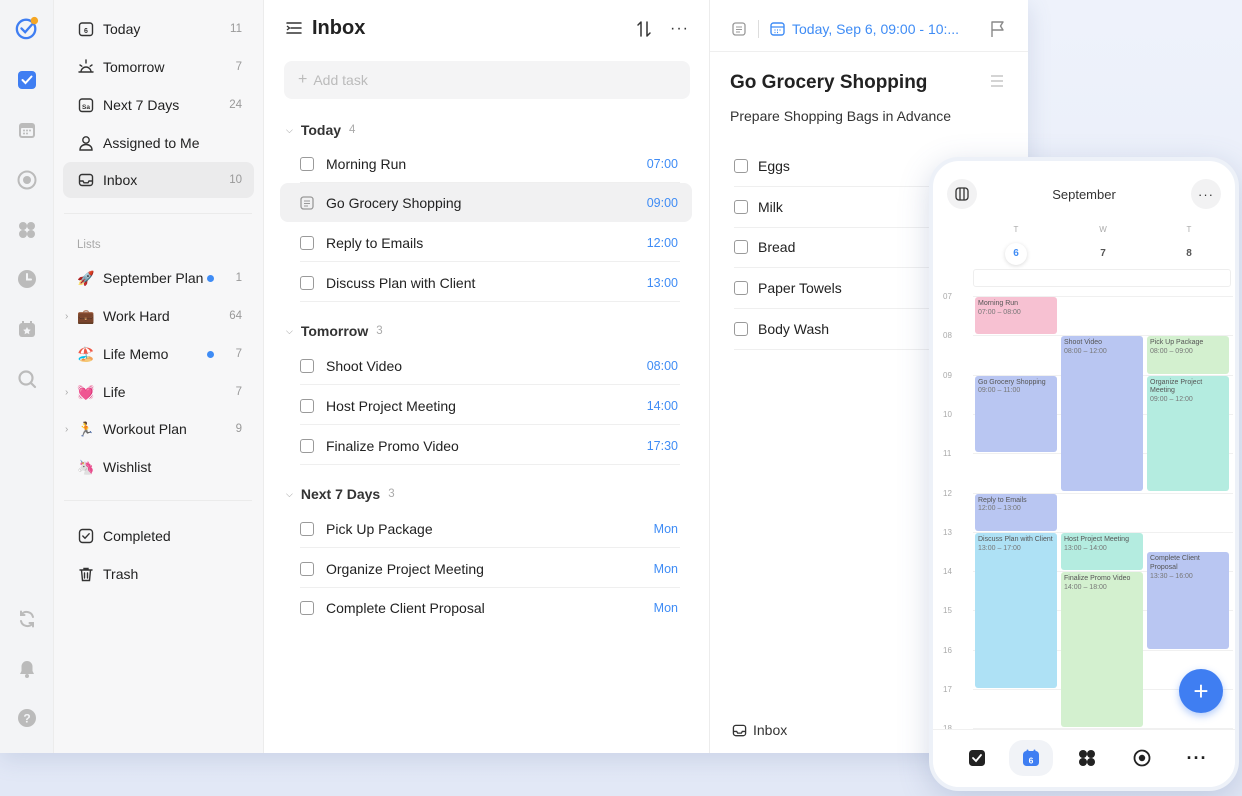 This screenshot has width=1242, height=796. What do you see at coordinates (1016, 414) in the screenshot?
I see `calendar-event: Go Grocery Shopping 09:00 – 11:00` at bounding box center [1016, 414].